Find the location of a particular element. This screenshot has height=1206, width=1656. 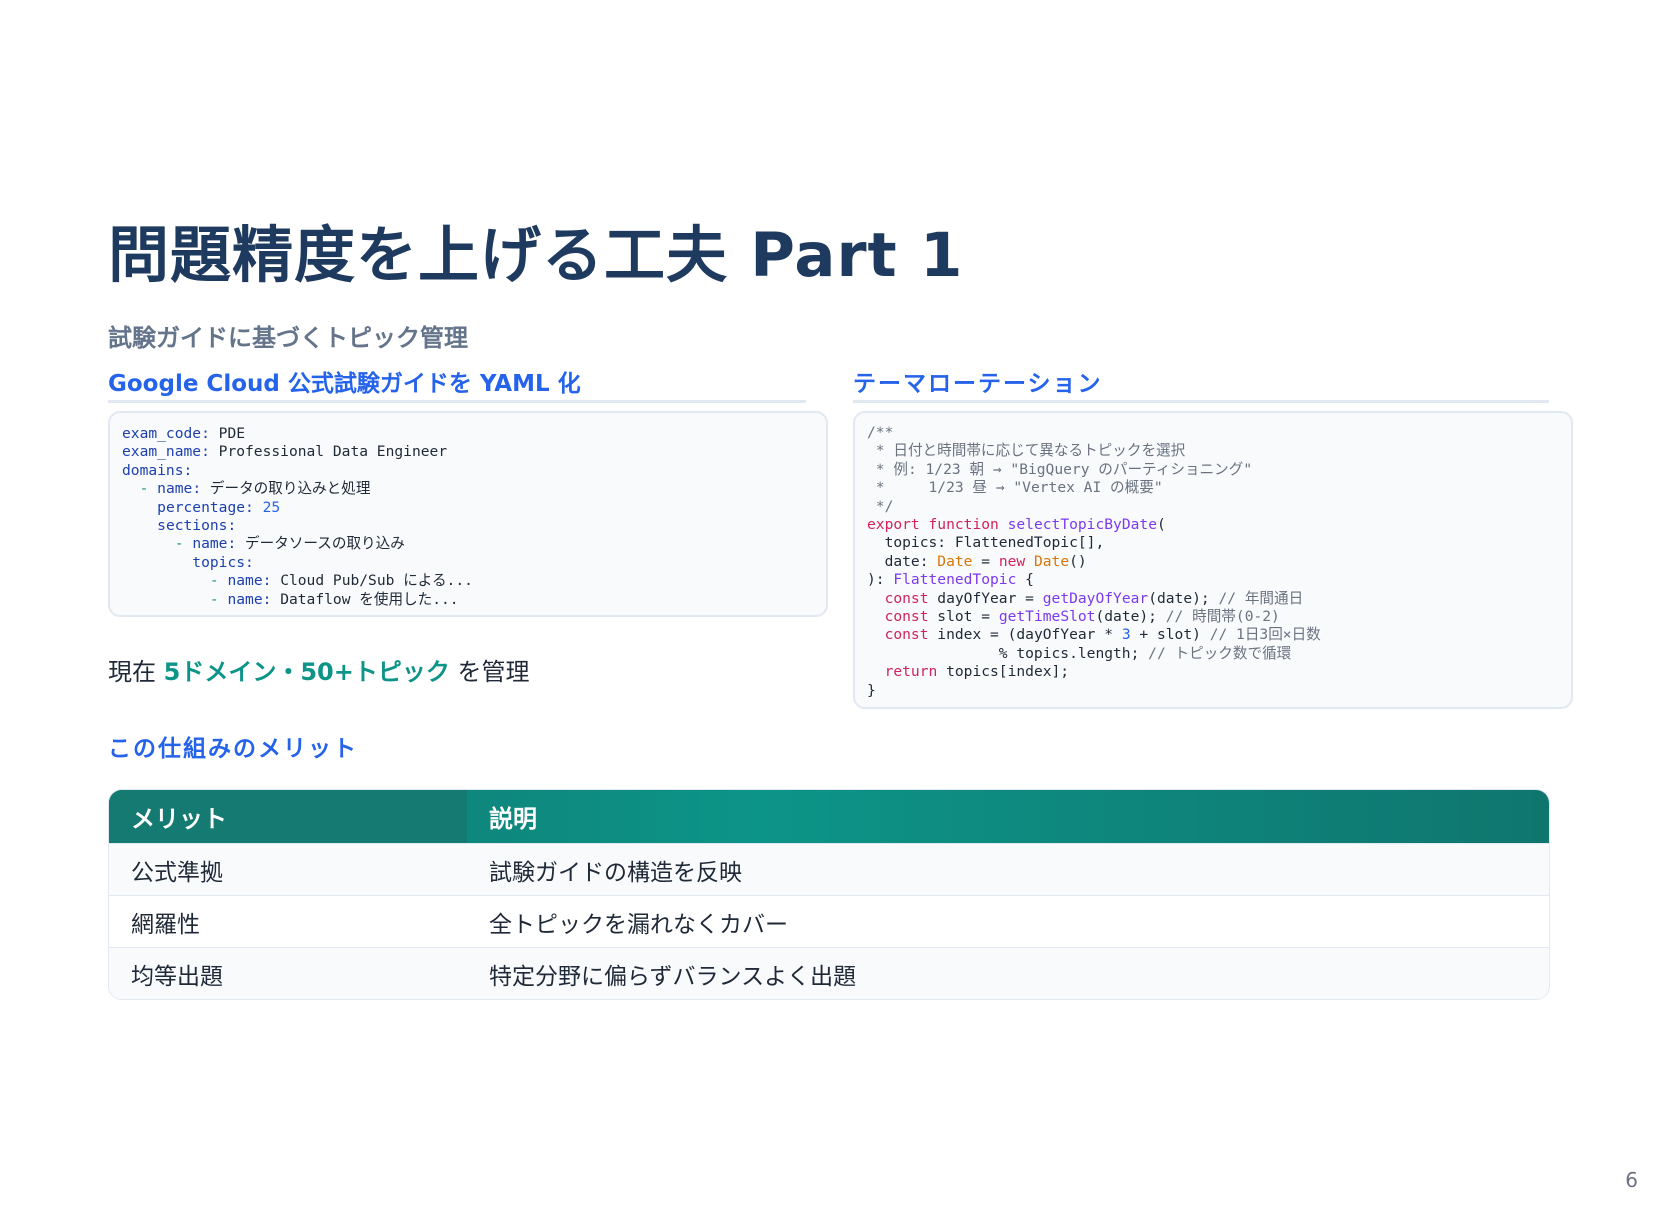

description-cell: 特定分野に偏らずバランスよく出題 is located at coordinates (673, 976).